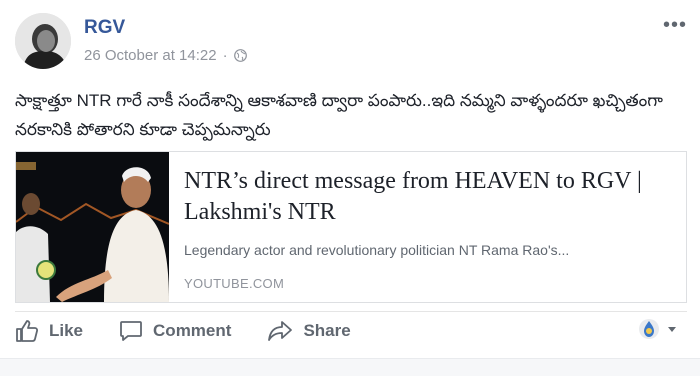 The width and height of the screenshot is (700, 376). Describe the element at coordinates (27, 331) in the screenshot. I see `thumbs-up-icon` at that location.